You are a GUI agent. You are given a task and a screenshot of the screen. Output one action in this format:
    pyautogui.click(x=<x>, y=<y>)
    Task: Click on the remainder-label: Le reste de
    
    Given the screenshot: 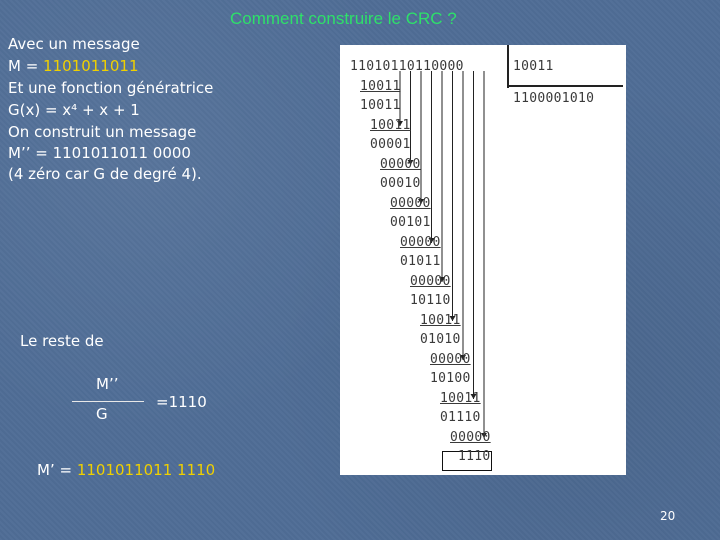 What is the action you would take?
    pyautogui.click(x=62, y=341)
    